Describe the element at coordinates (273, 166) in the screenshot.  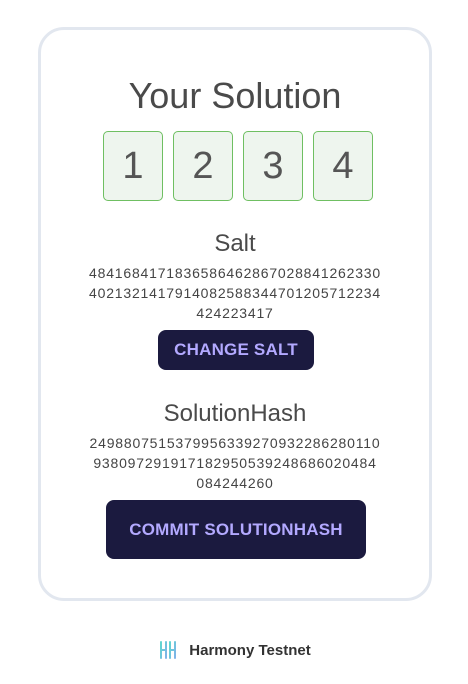
I see `digit-box-3: 3` at that location.